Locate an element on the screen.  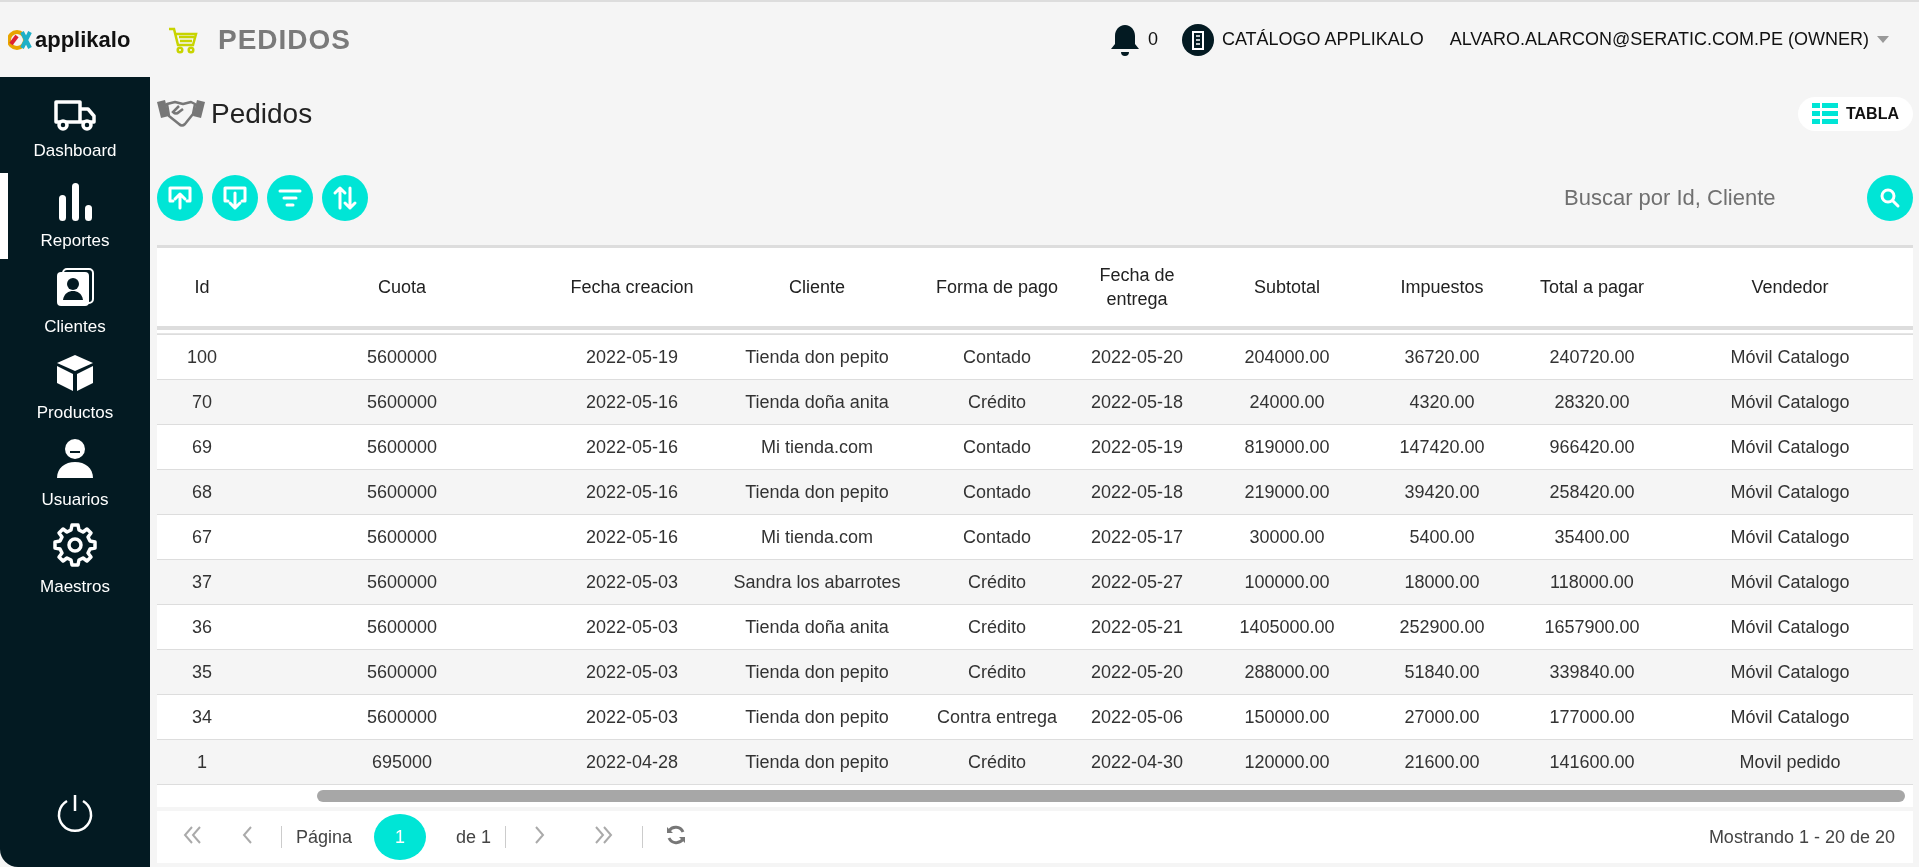
table-cell-text: 2022-05-03 is located at coordinates (632, 582).